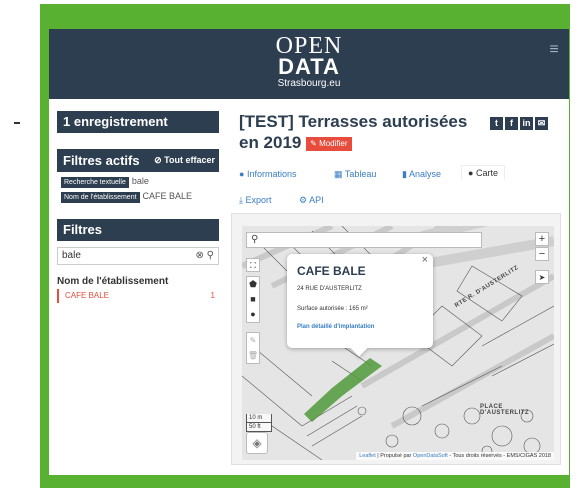 Image resolution: width=581 pixels, height=498 pixels. Describe the element at coordinates (471, 173) in the screenshot. I see `globe-icon: ●` at that location.